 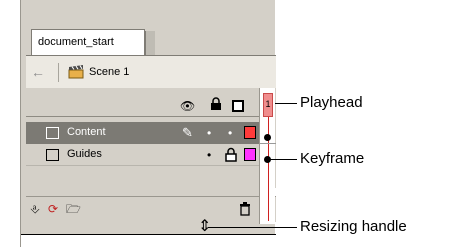 I want to click on back-arrow-icon: ←, so click(x=39, y=72).